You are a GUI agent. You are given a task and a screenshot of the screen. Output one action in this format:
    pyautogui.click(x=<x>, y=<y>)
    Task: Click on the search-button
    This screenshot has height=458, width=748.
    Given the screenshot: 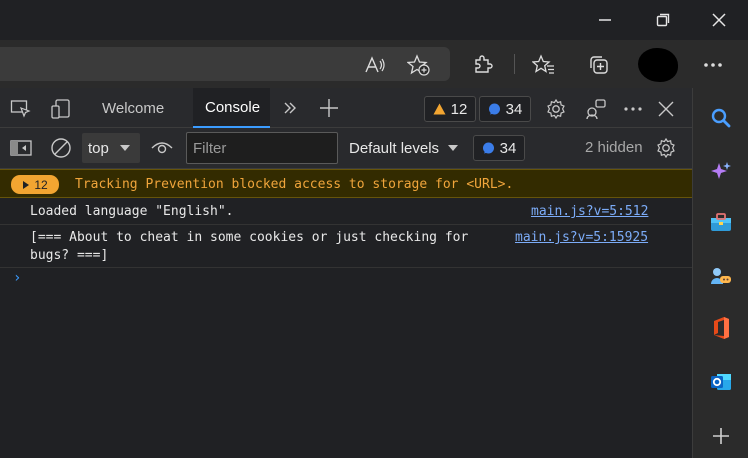 What is the action you would take?
    pyautogui.click(x=721, y=118)
    